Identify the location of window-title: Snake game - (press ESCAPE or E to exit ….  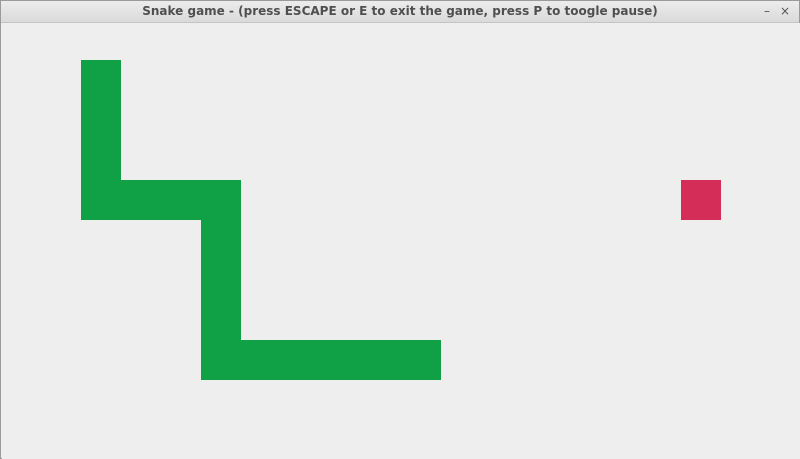
(400, 11).